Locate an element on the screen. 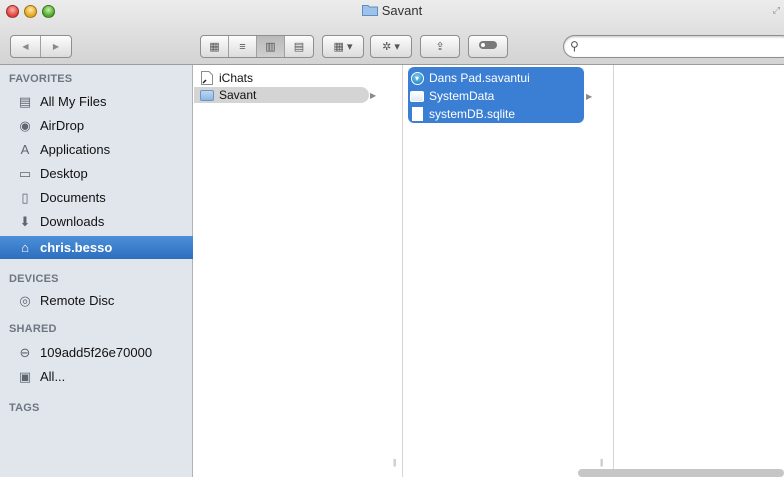 The width and height of the screenshot is (784, 477). file-label: systemDB.sqlite is located at coordinates (472, 114).